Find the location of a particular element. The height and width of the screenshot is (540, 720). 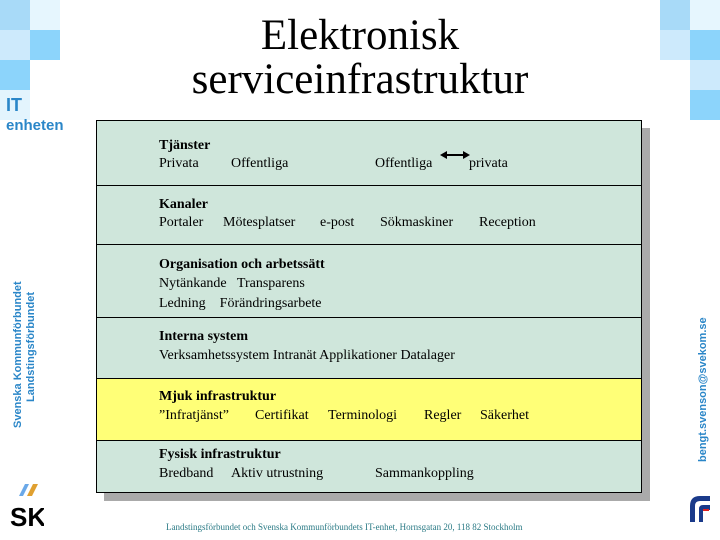

layer-heading: Tjänster is located at coordinates (185, 145).